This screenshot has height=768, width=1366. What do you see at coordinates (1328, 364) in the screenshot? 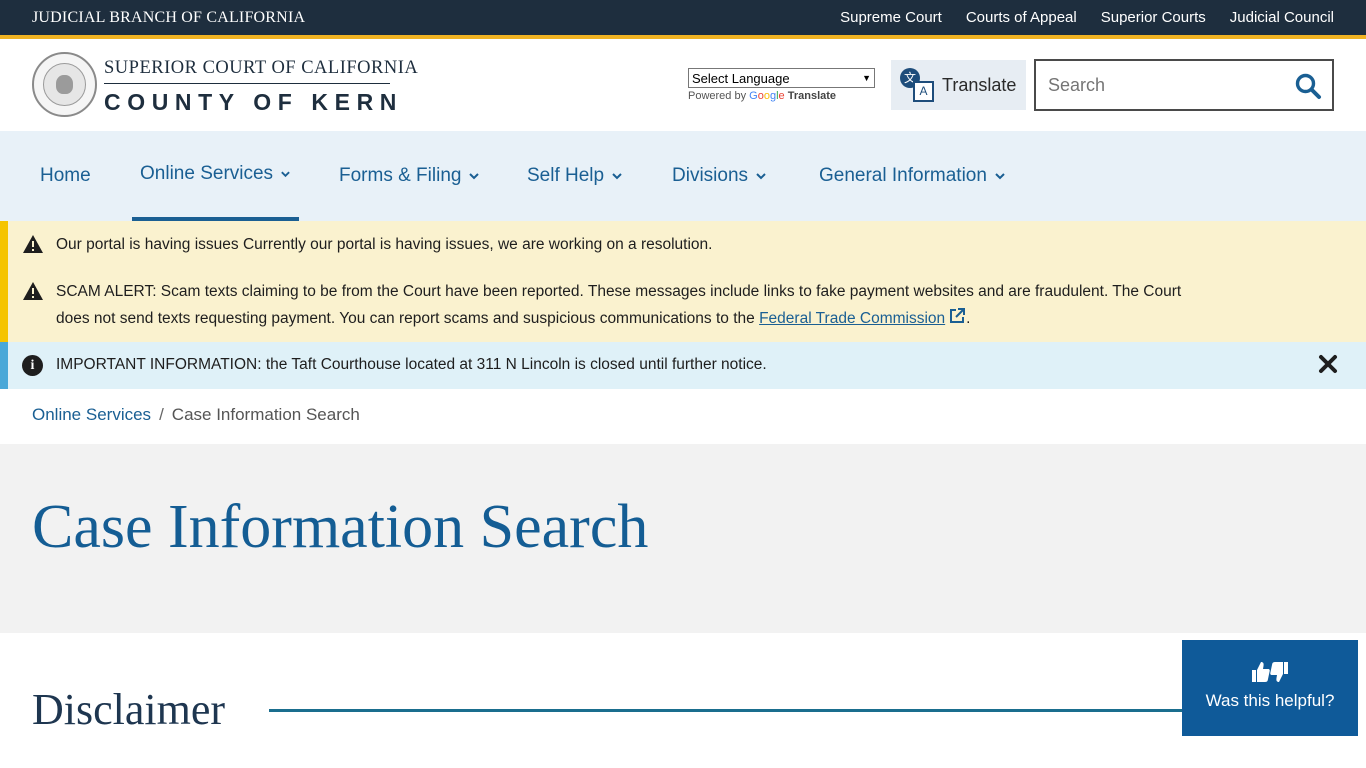
I see `close-icon` at bounding box center [1328, 364].